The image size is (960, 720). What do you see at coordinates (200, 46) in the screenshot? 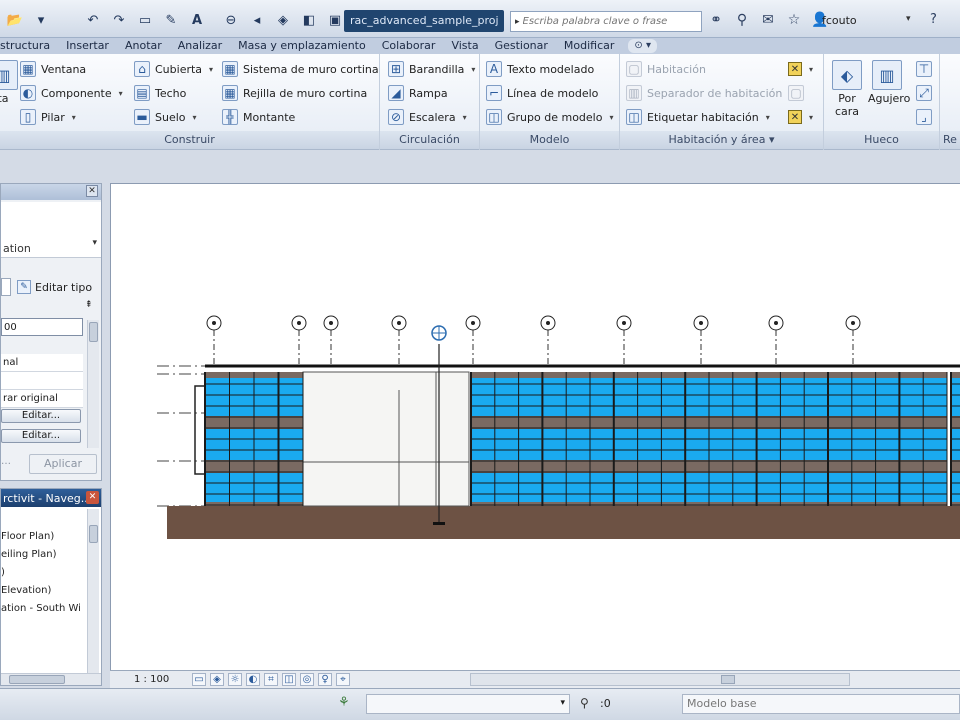
I see `tab-analizar: Analizar` at bounding box center [200, 46].